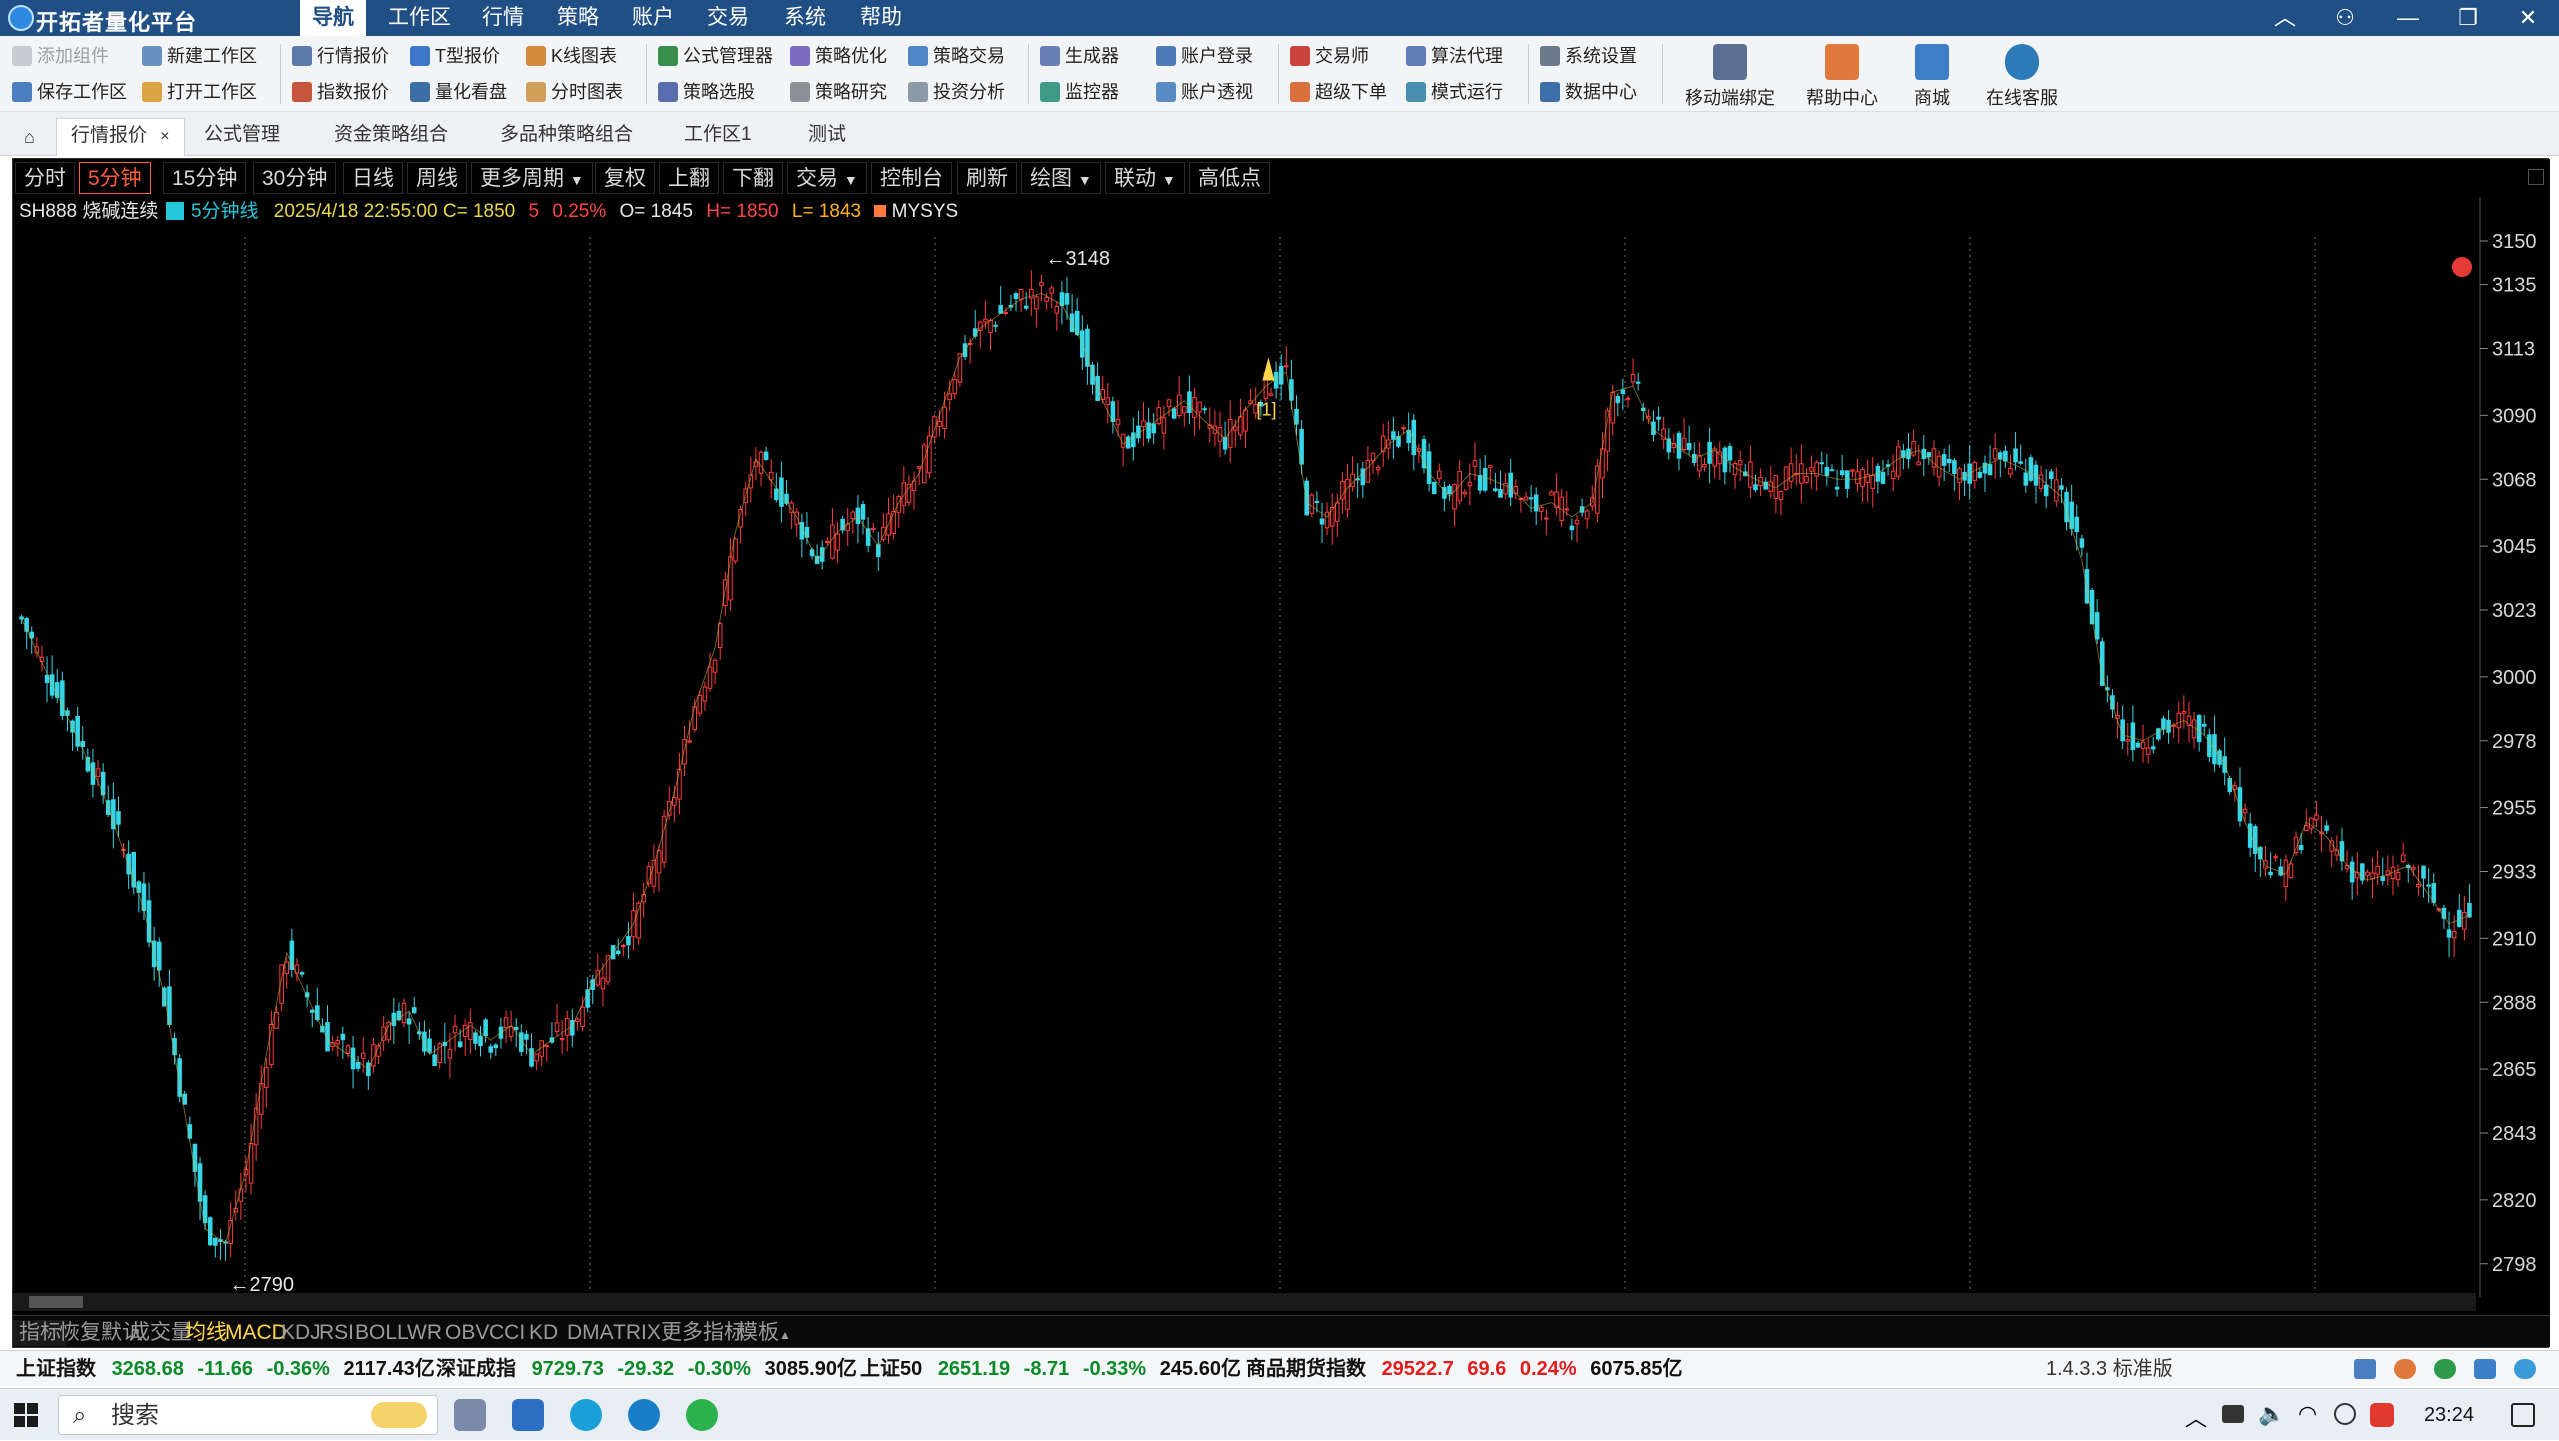  Describe the element at coordinates (715, 56) in the screenshot. I see `formula-manager-button: 公式管理器` at that location.